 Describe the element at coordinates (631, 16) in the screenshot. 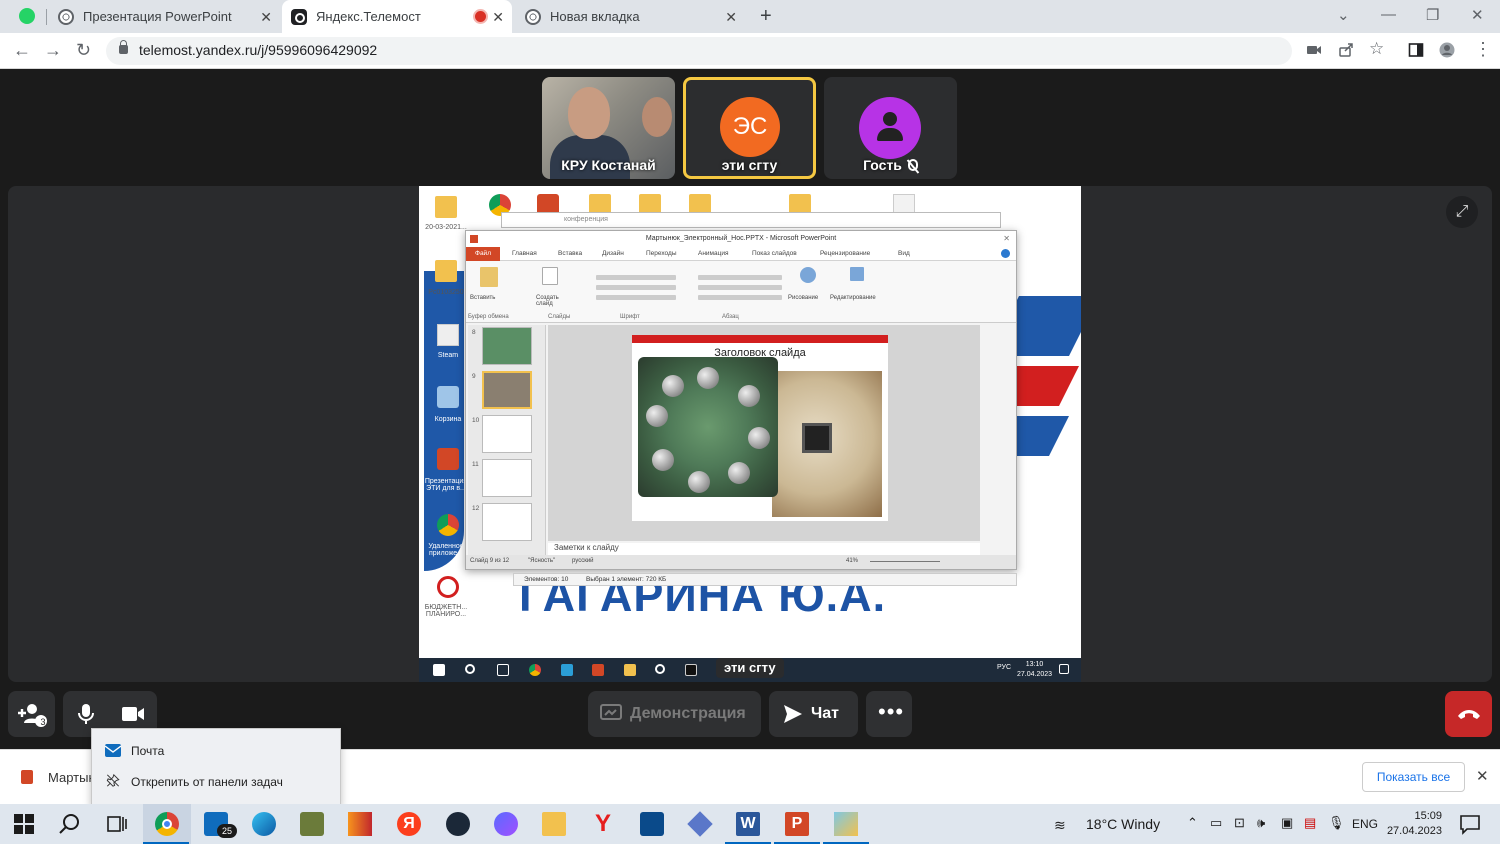

I see `tab-new: Новая вкладка ✕` at that location.